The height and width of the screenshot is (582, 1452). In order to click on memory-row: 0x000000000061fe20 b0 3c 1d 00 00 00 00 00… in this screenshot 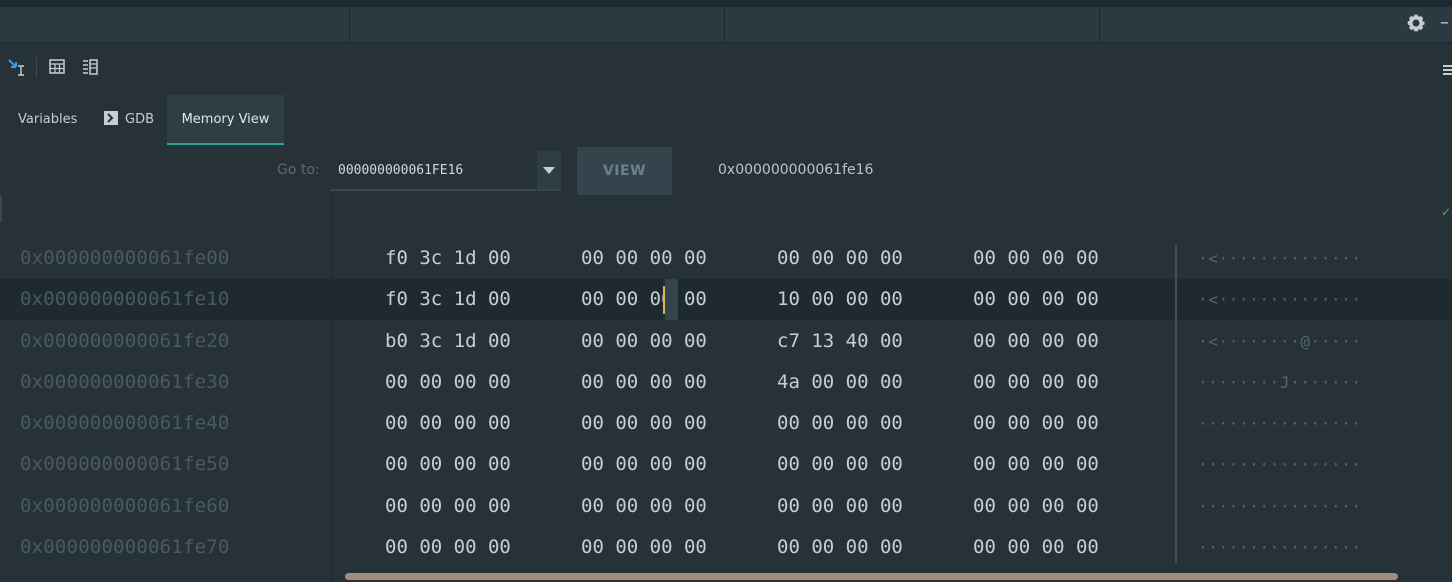, I will do `click(726, 341)`.